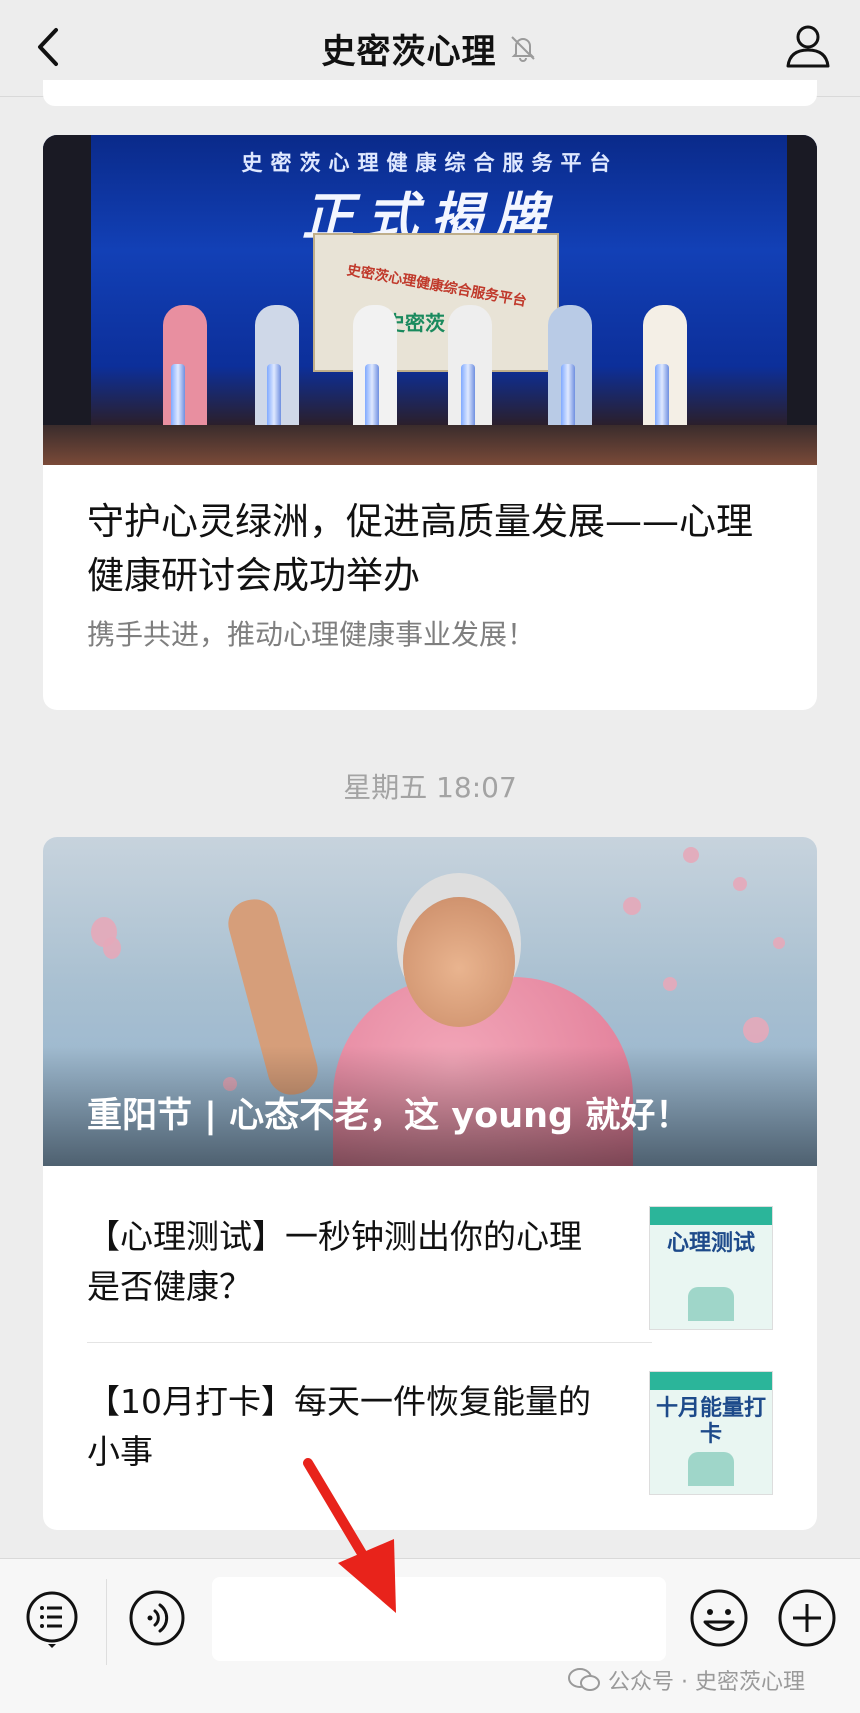 The height and width of the screenshot is (1713, 860). Describe the element at coordinates (52, 1619) in the screenshot. I see `menu-list-icon` at that location.